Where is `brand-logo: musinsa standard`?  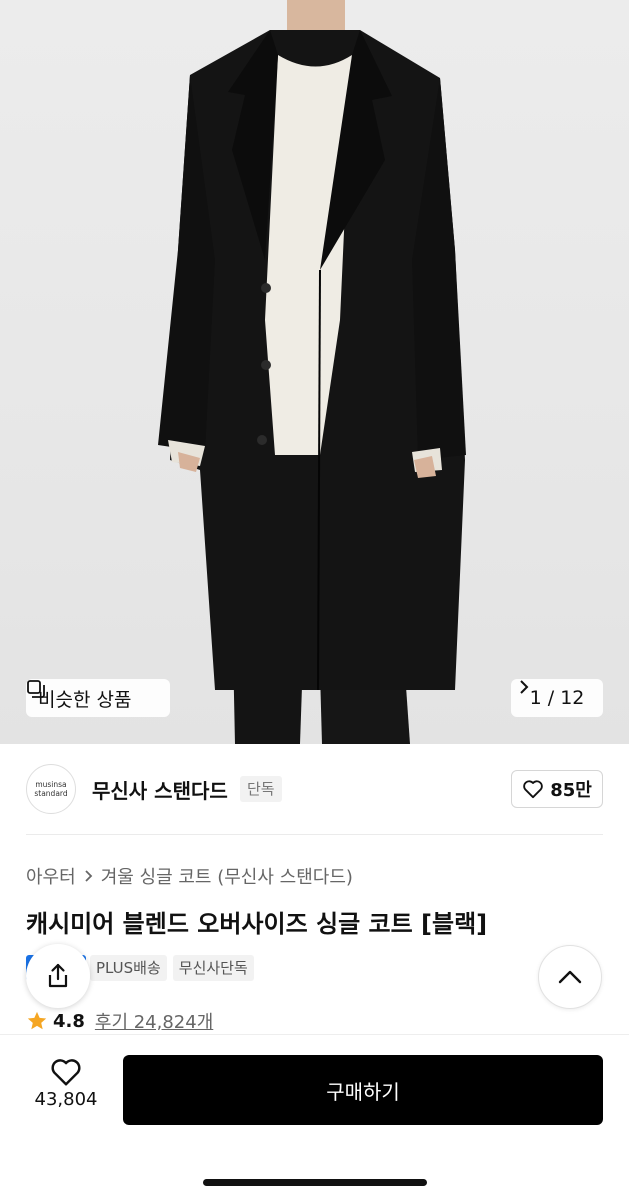 brand-logo: musinsa standard is located at coordinates (51, 789).